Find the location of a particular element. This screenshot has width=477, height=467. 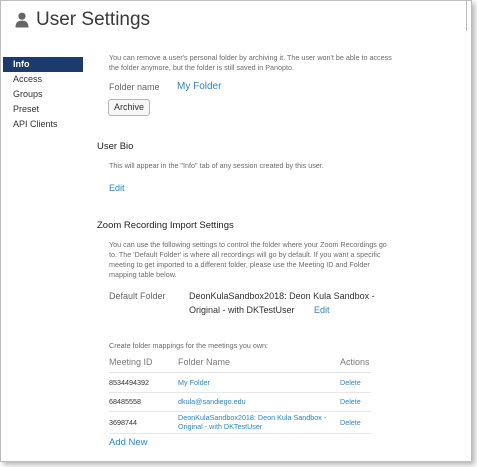

user-icon is located at coordinates (22, 20).